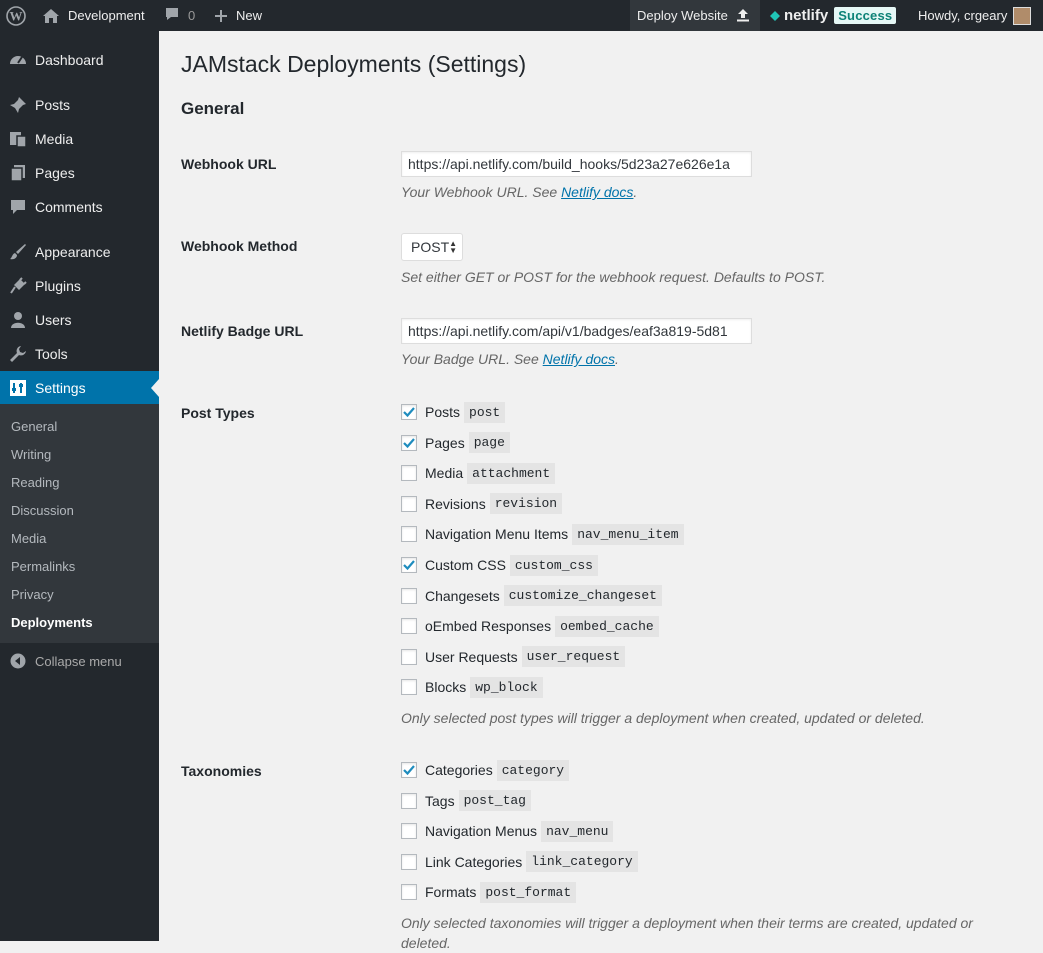 This screenshot has width=1043, height=953. Describe the element at coordinates (582, 862) in the screenshot. I see `taxonomy-slug: link_category` at that location.